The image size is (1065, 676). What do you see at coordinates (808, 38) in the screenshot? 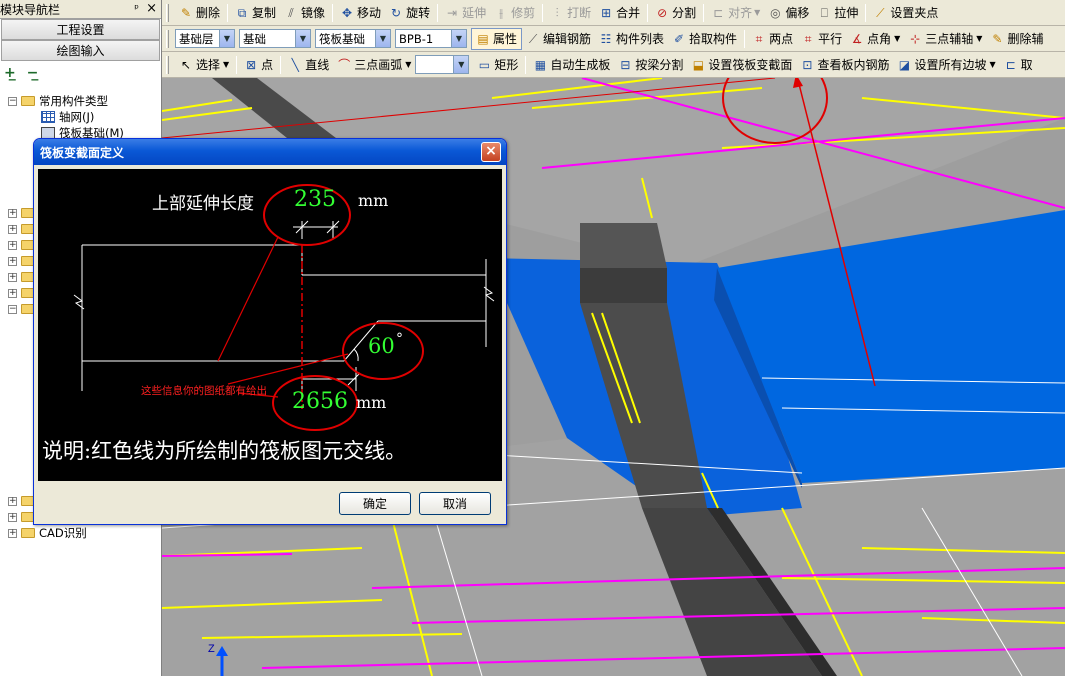
I see `parallel-icon: ⌗` at bounding box center [808, 38].